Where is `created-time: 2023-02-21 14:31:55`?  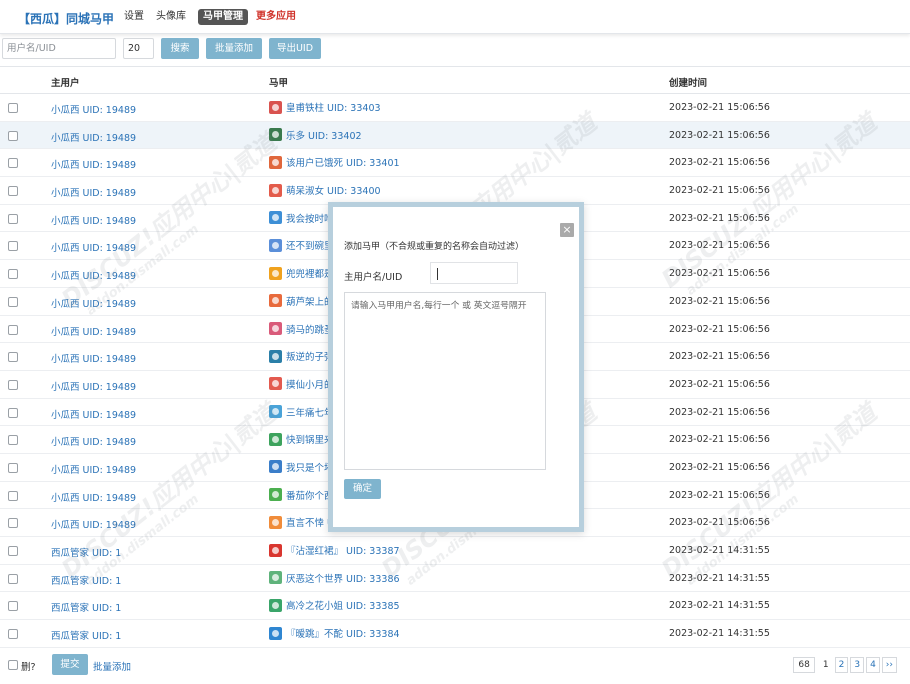 created-time: 2023-02-21 14:31:55 is located at coordinates (719, 606).